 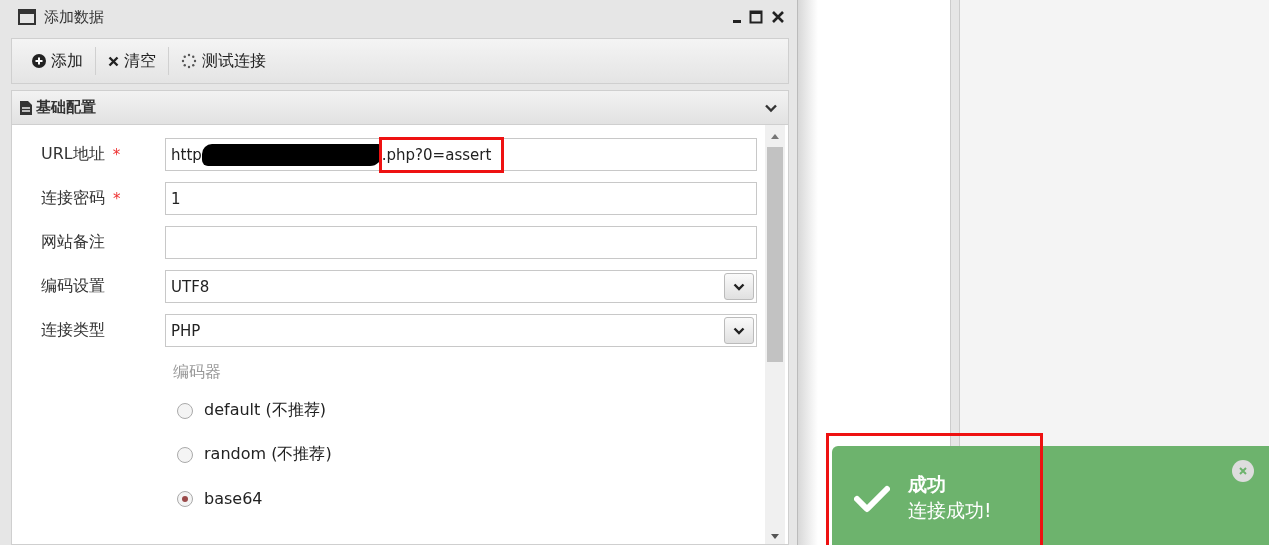 What do you see at coordinates (233, 498) in the screenshot?
I see `radio-label: base64` at bounding box center [233, 498].